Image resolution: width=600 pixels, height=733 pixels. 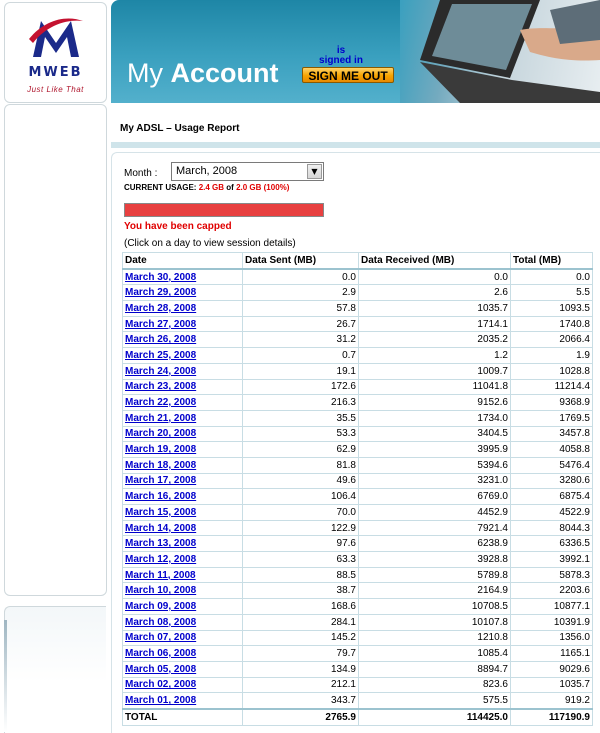 What do you see at coordinates (551, 559) in the screenshot?
I see `row-total: 3992.1` at bounding box center [551, 559].